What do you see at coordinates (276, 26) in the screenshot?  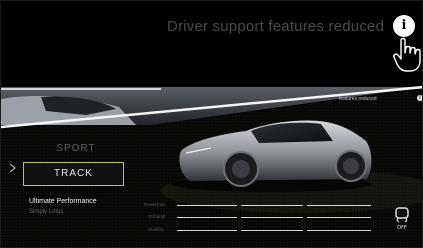 I see `driver-support-banner-title: Driver support features reduced` at bounding box center [276, 26].